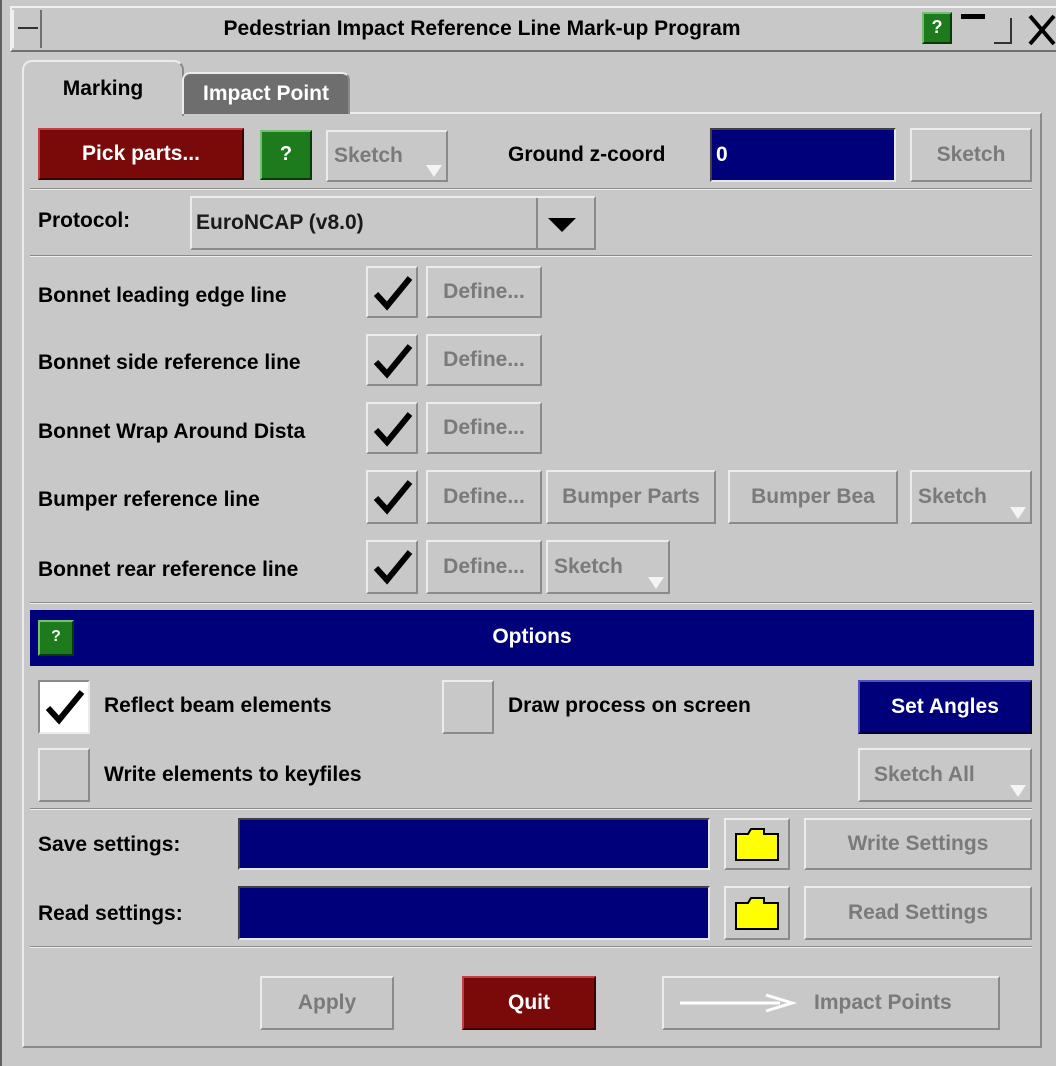 This screenshot has width=1056, height=1066. What do you see at coordinates (286, 155) in the screenshot?
I see `help-button: ?` at bounding box center [286, 155].